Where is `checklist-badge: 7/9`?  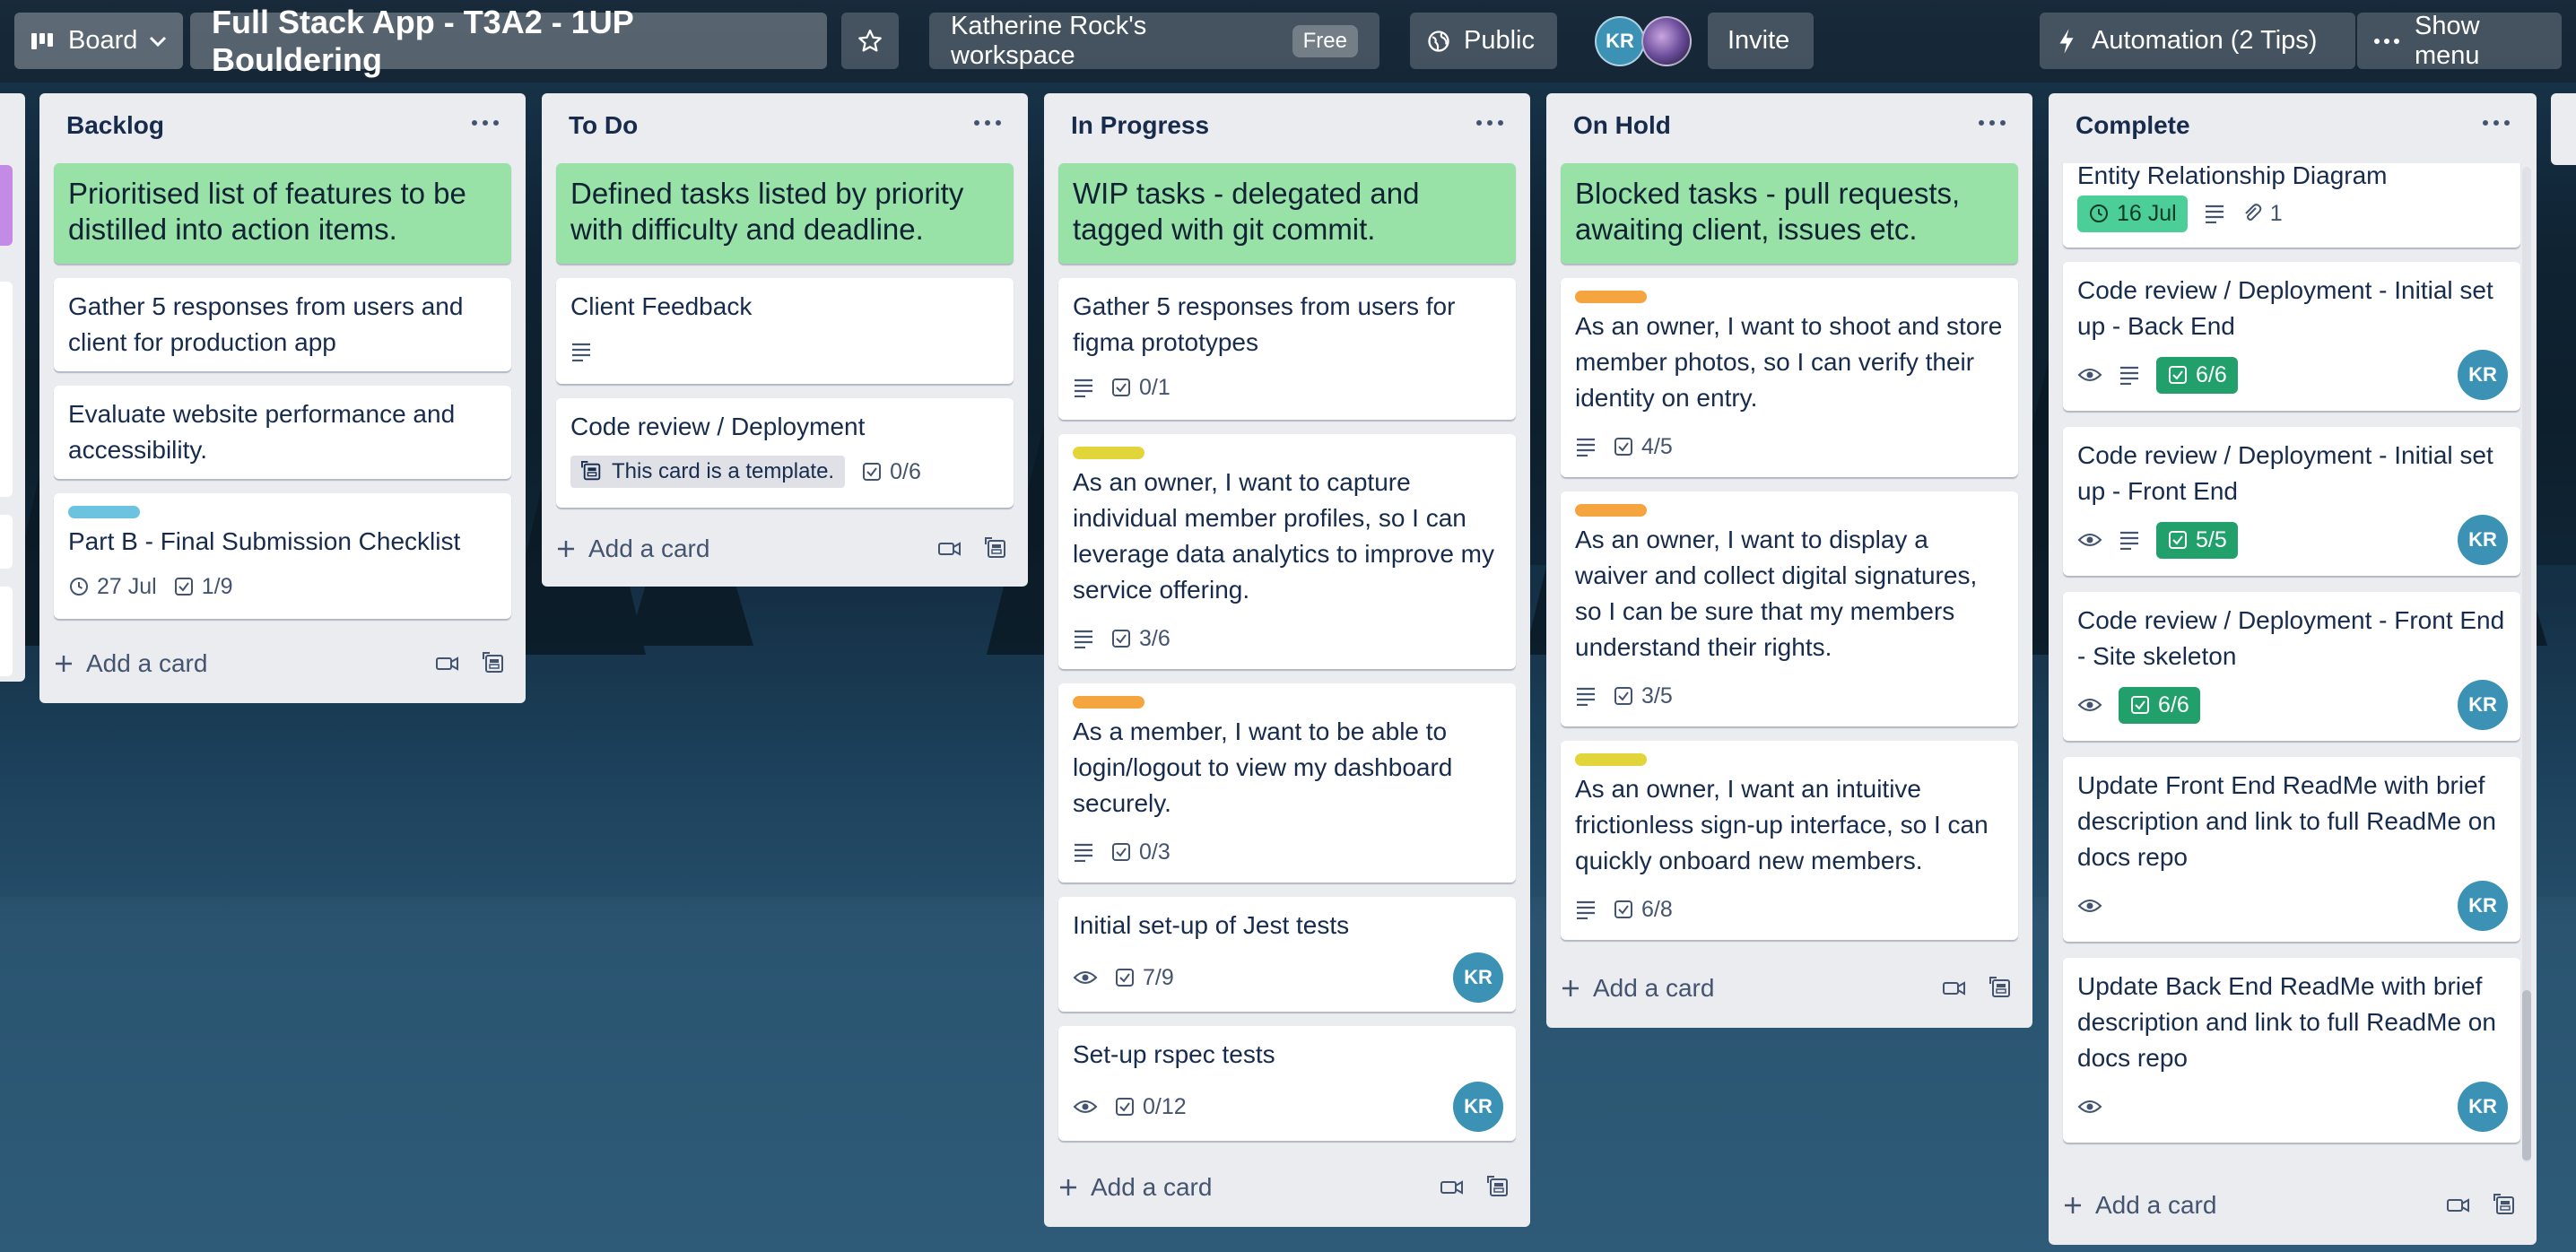 checklist-badge: 7/9 is located at coordinates (1144, 978).